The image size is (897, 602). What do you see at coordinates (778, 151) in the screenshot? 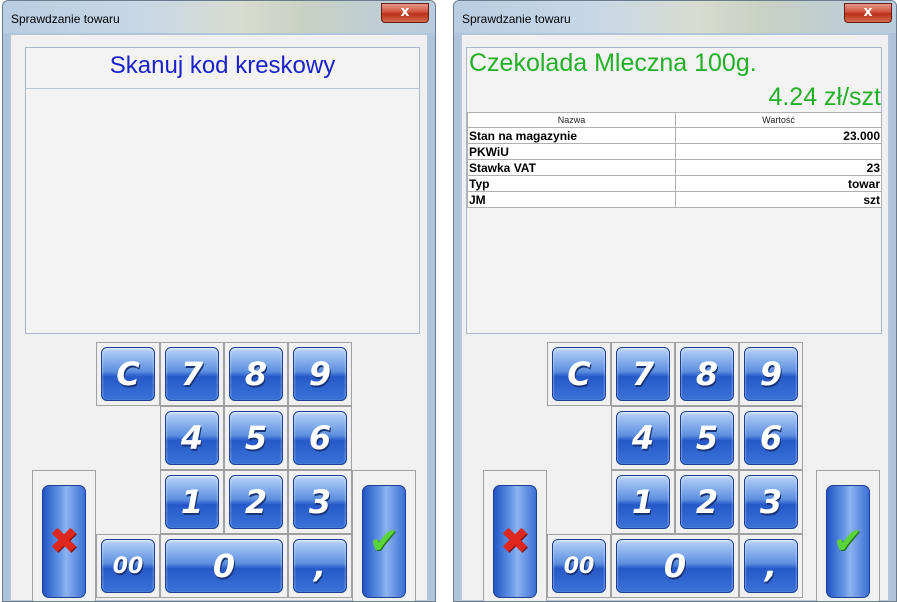
I see `row-value` at bounding box center [778, 151].